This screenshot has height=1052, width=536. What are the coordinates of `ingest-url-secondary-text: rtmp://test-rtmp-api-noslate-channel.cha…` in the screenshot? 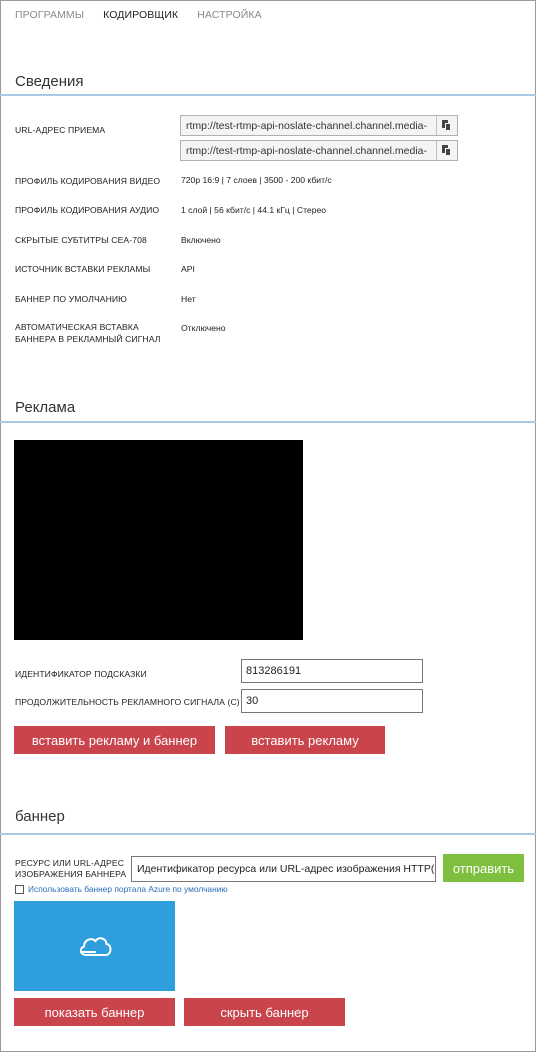 It's located at (308, 150).